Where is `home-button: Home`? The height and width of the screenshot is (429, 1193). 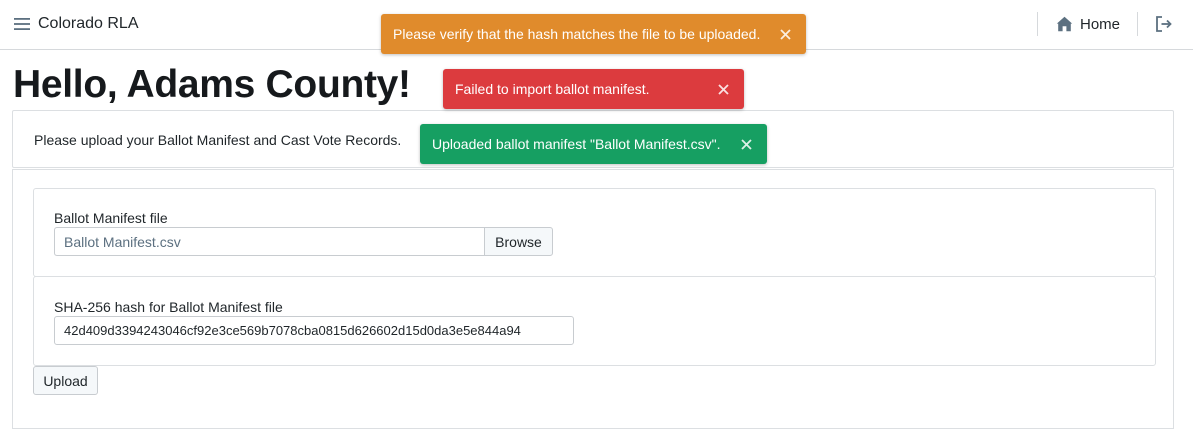
home-button: Home is located at coordinates (1088, 24).